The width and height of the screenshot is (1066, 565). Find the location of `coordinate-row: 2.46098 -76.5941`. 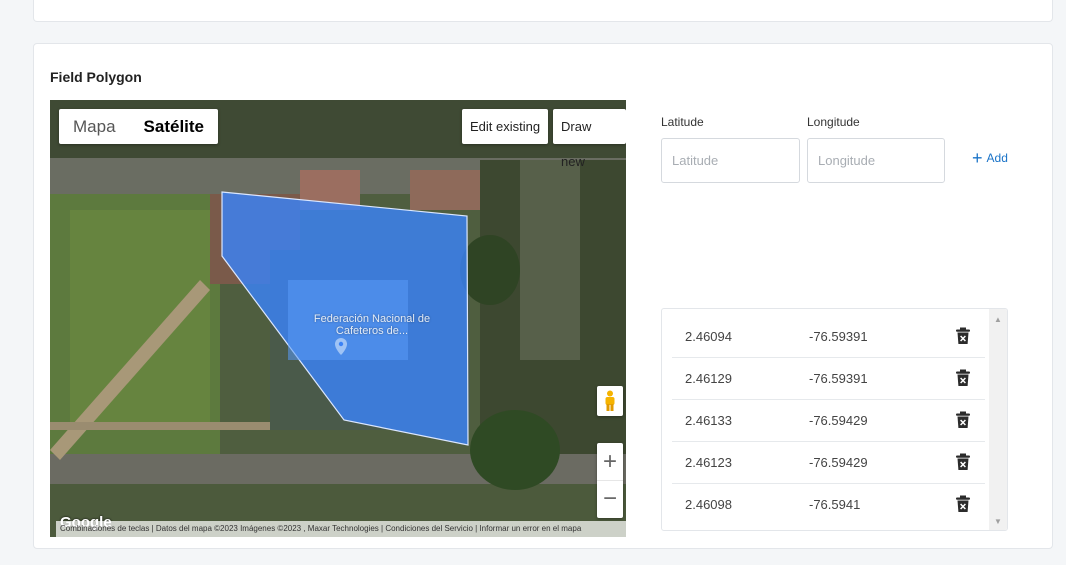

coordinate-row: 2.46098 -76.5941 is located at coordinates (828, 505).